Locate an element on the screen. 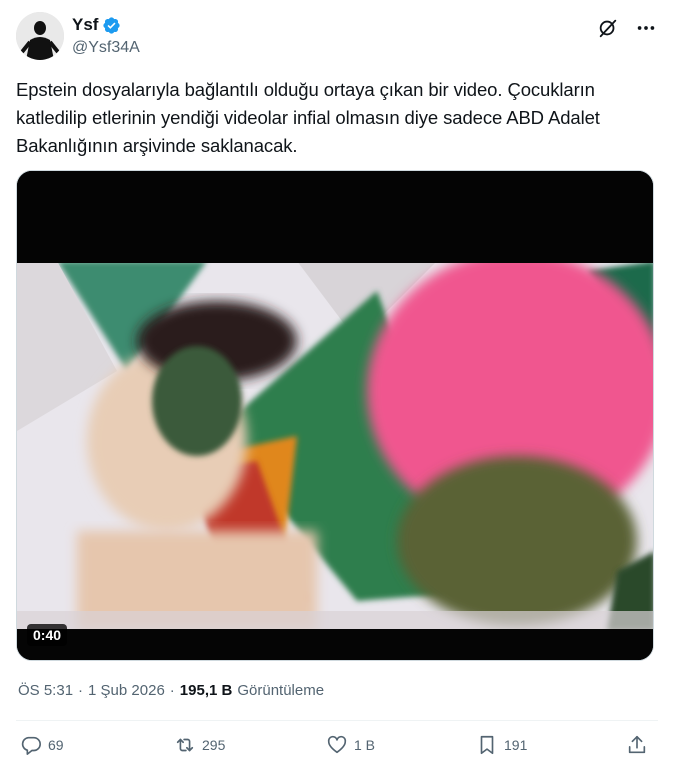 The width and height of the screenshot is (674, 769). tweet-time: ÖS 5:31 is located at coordinates (45, 690).